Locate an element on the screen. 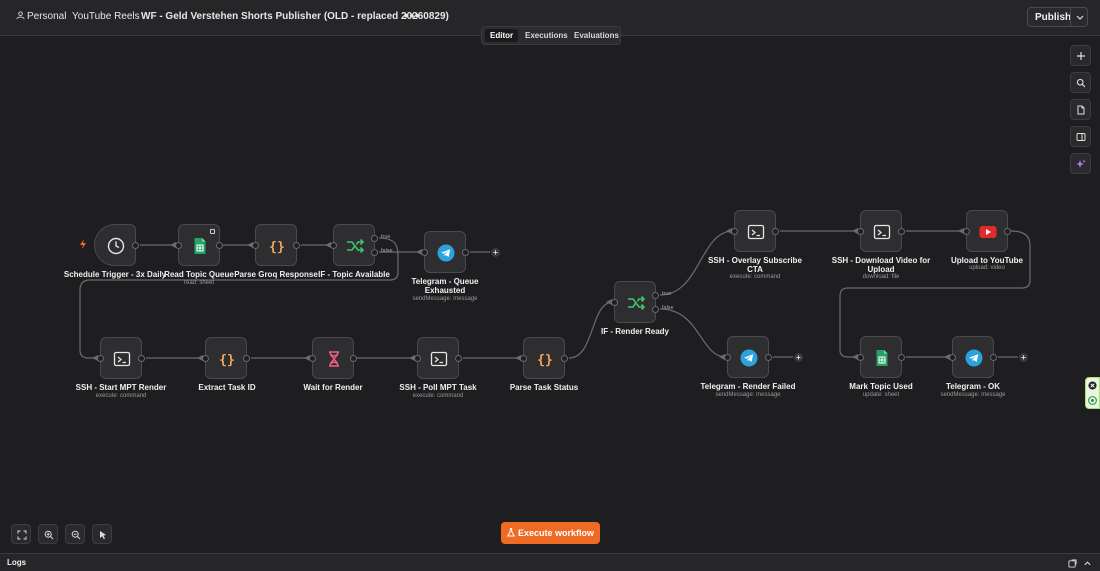 Image resolution: width=1100 pixels, height=571 pixels. execute-workflow-button: Execute workflow is located at coordinates (550, 533).